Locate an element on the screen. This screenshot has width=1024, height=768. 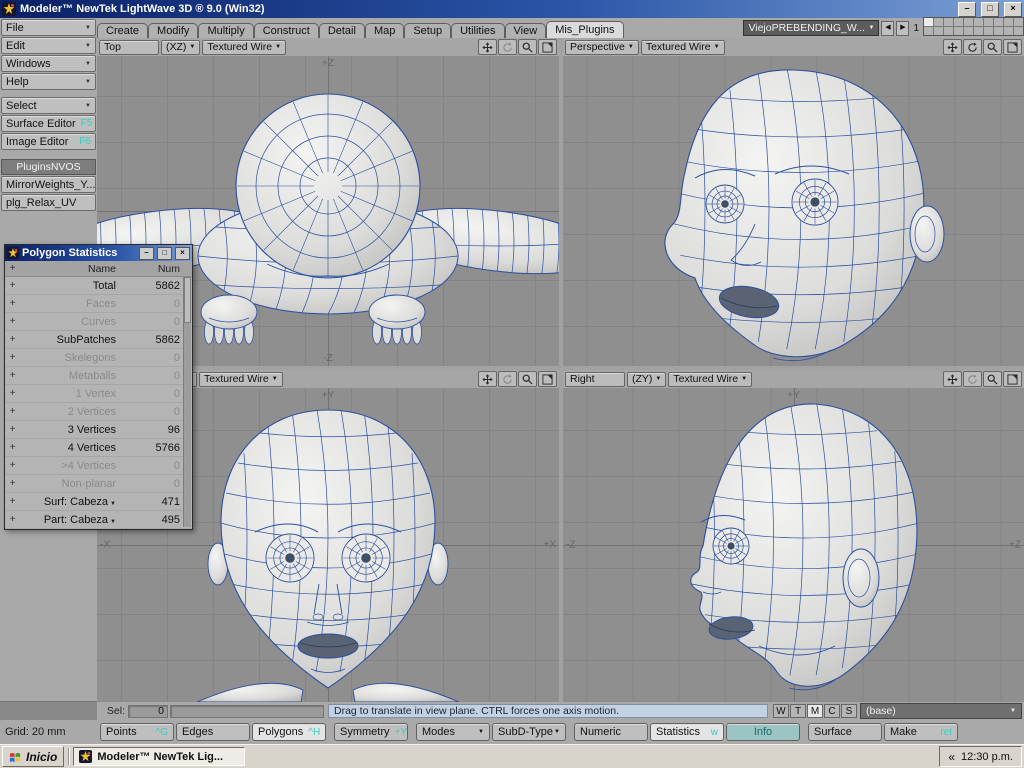
edit-menu: Edit ▼ is located at coordinates (48, 45).